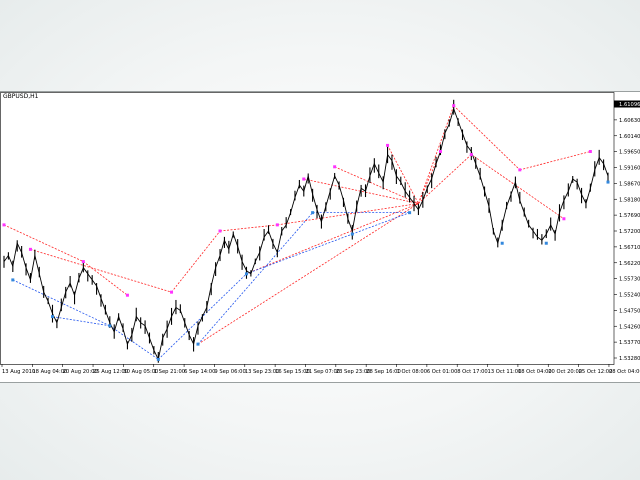 The width and height of the screenshot is (640, 480). I want to click on price-axis-label: 1.56220, so click(629, 264).